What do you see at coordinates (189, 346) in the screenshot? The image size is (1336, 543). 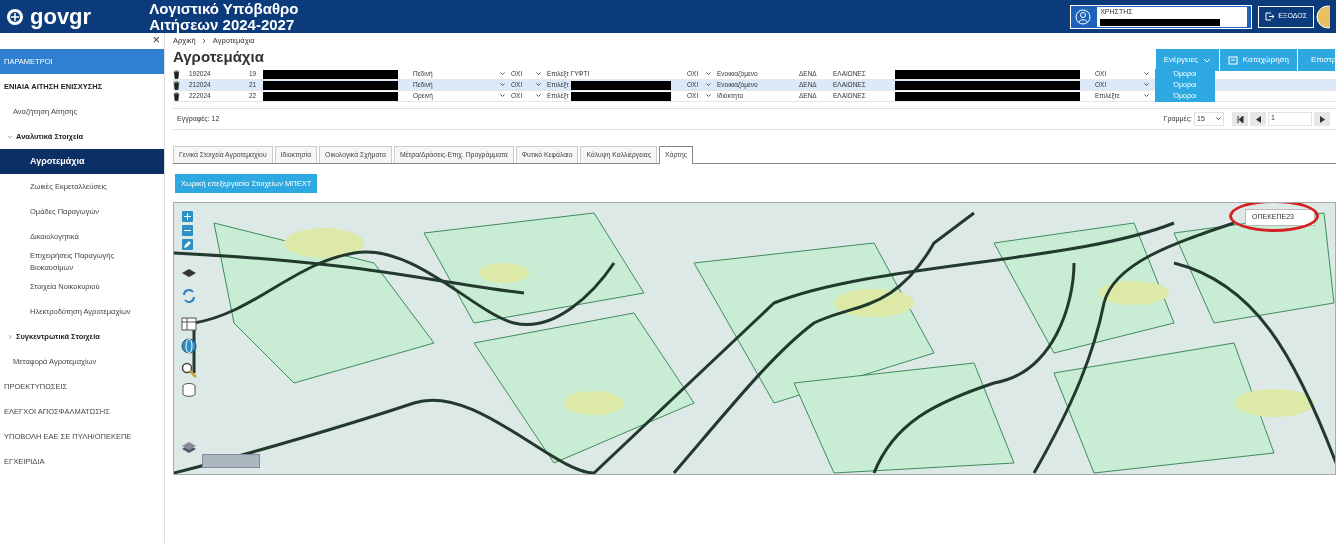 I see `globe-icon` at bounding box center [189, 346].